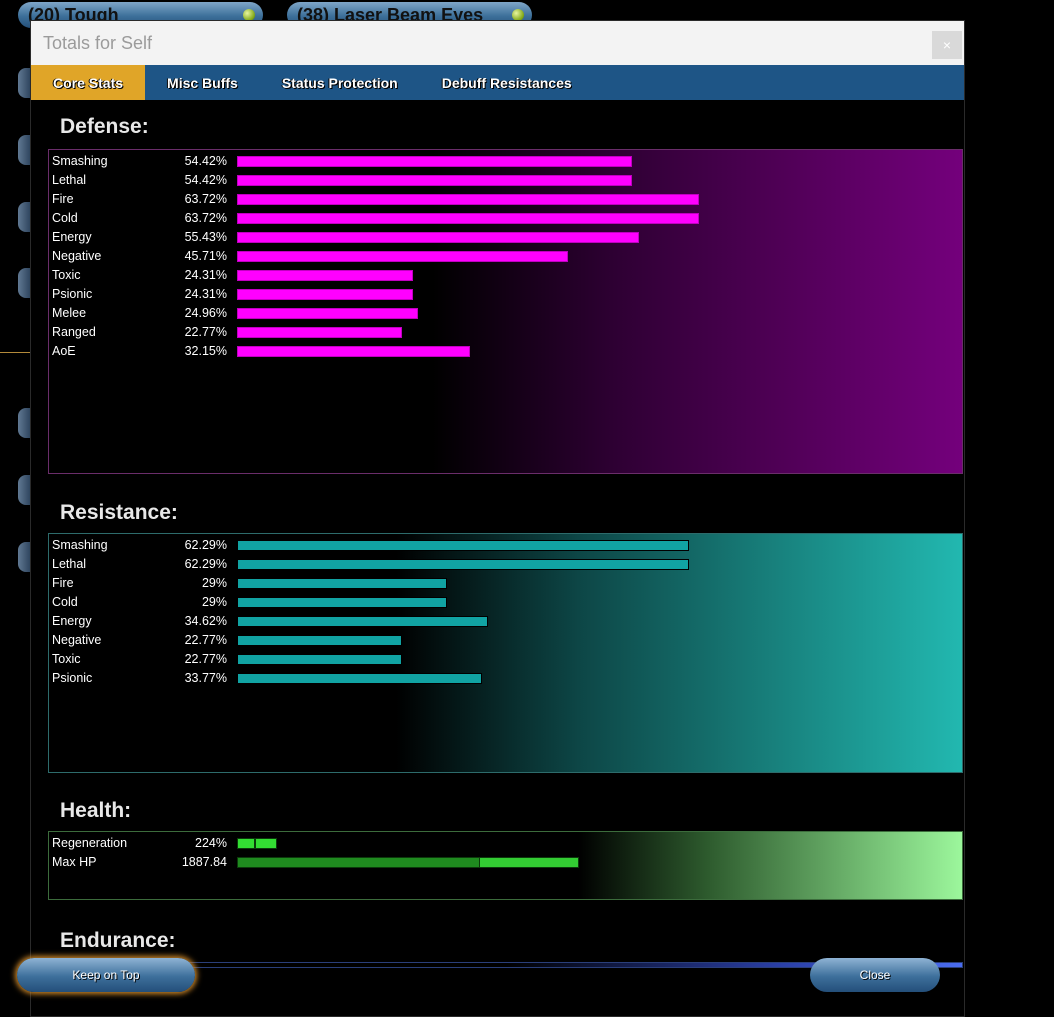  Describe the element at coordinates (266, 843) in the screenshot. I see `regen-bar-bonus` at that location.